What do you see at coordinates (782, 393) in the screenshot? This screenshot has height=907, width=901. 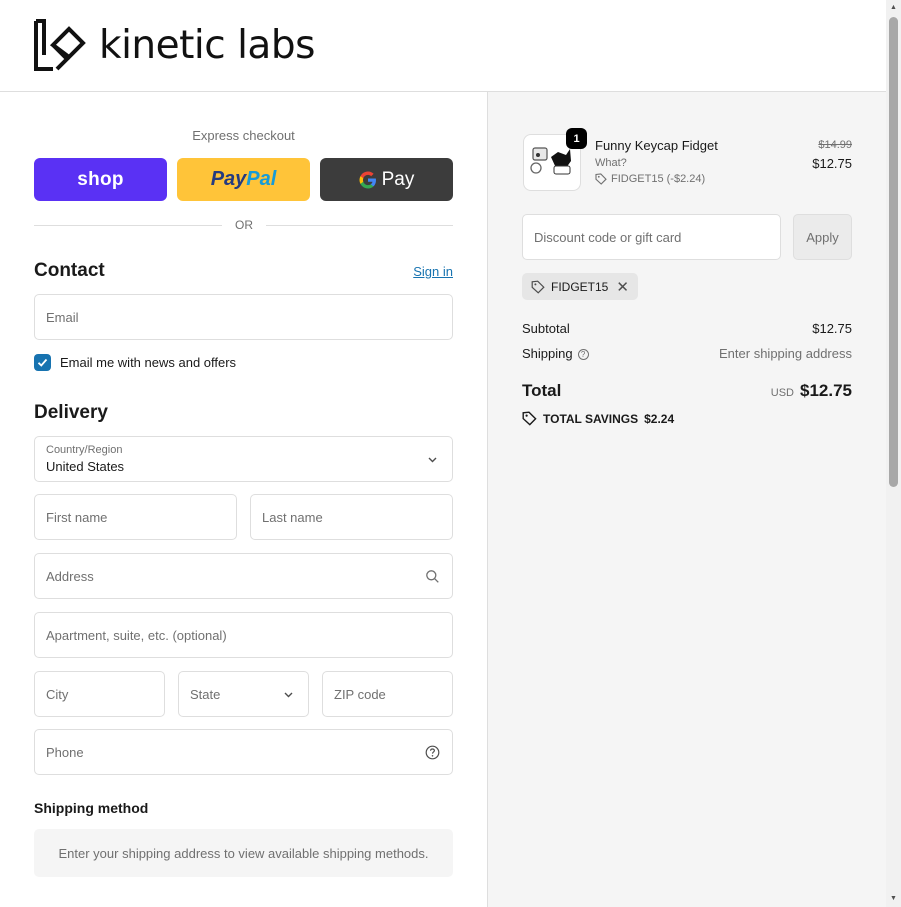 I see `total-currency: USD` at bounding box center [782, 393].